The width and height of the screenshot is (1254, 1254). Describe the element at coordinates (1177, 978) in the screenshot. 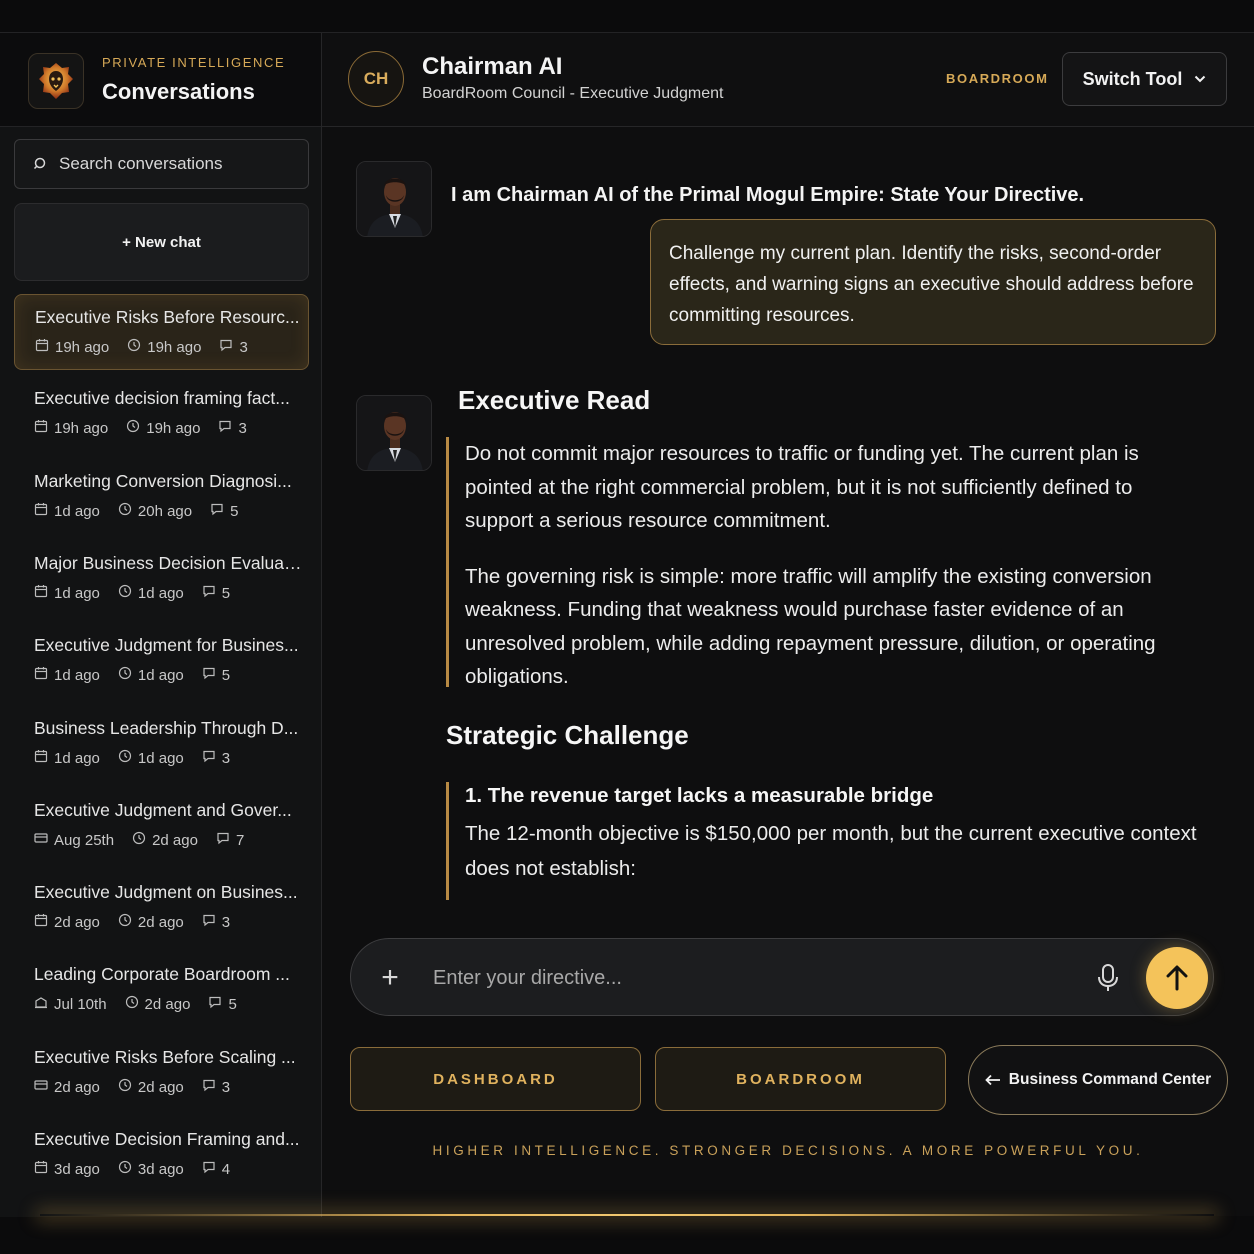

I see `send-button` at that location.